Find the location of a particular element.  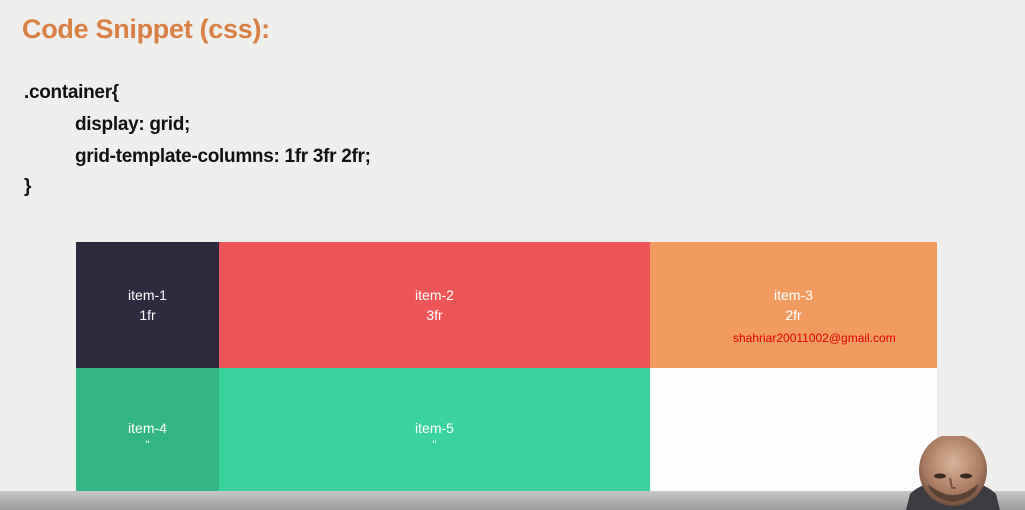

grid-empty-cell is located at coordinates (793, 431).